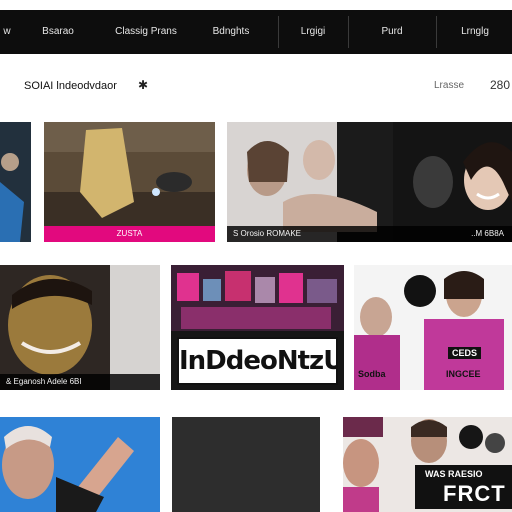 The height and width of the screenshot is (512, 512). What do you see at coordinates (427, 464) in the screenshot?
I see `thumbnail-tile: WAS RAESIO FRCT` at bounding box center [427, 464].